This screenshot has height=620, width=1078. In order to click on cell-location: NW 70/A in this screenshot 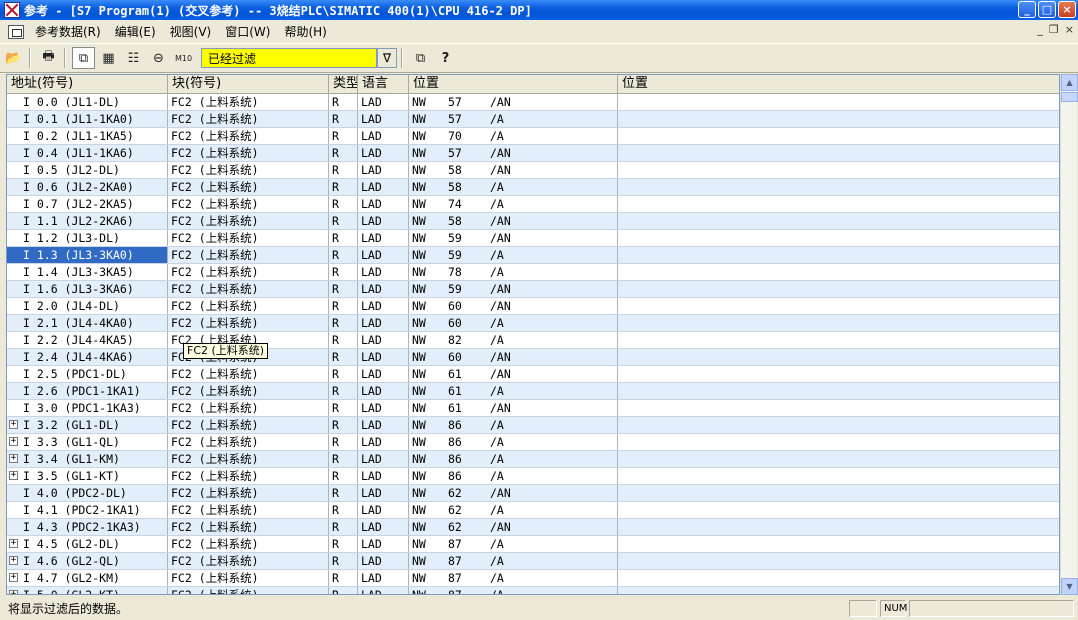, I will do `click(513, 136)`.